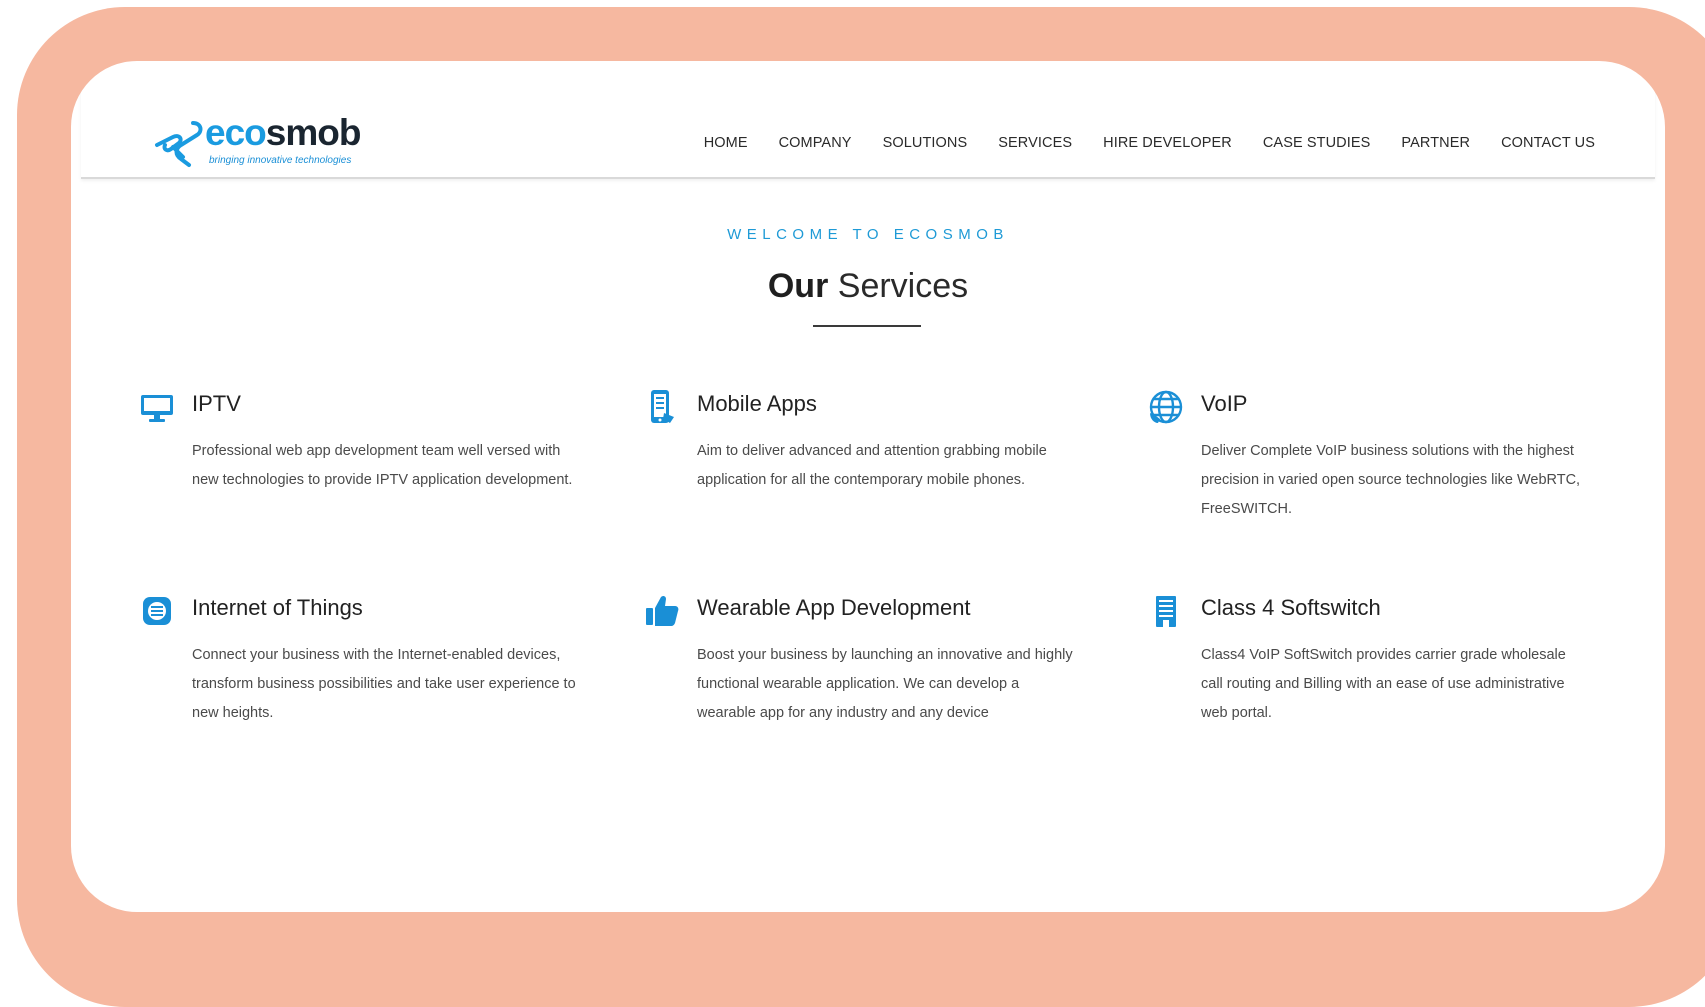 The image size is (1705, 1007). What do you see at coordinates (1291, 607) in the screenshot?
I see `service-title: Class 4 Softswitch` at bounding box center [1291, 607].